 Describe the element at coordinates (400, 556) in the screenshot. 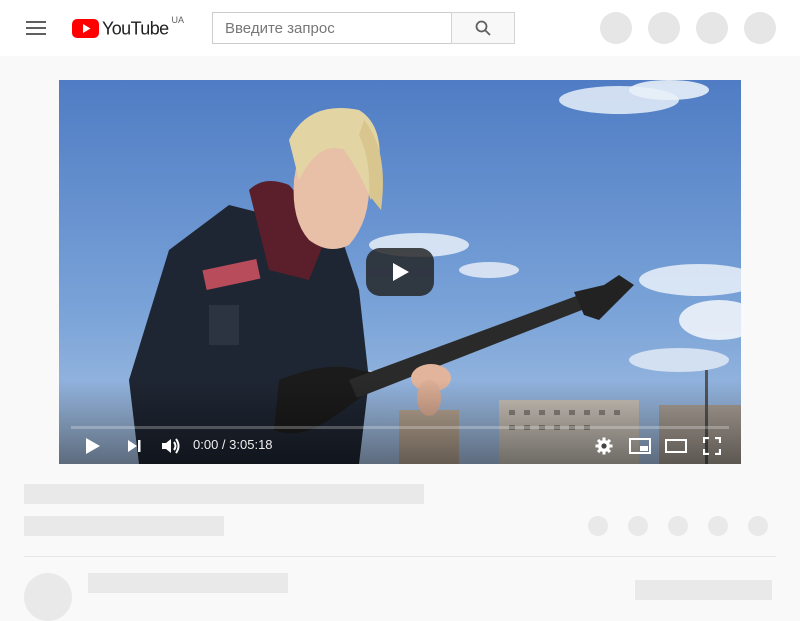

I see `divider` at that location.